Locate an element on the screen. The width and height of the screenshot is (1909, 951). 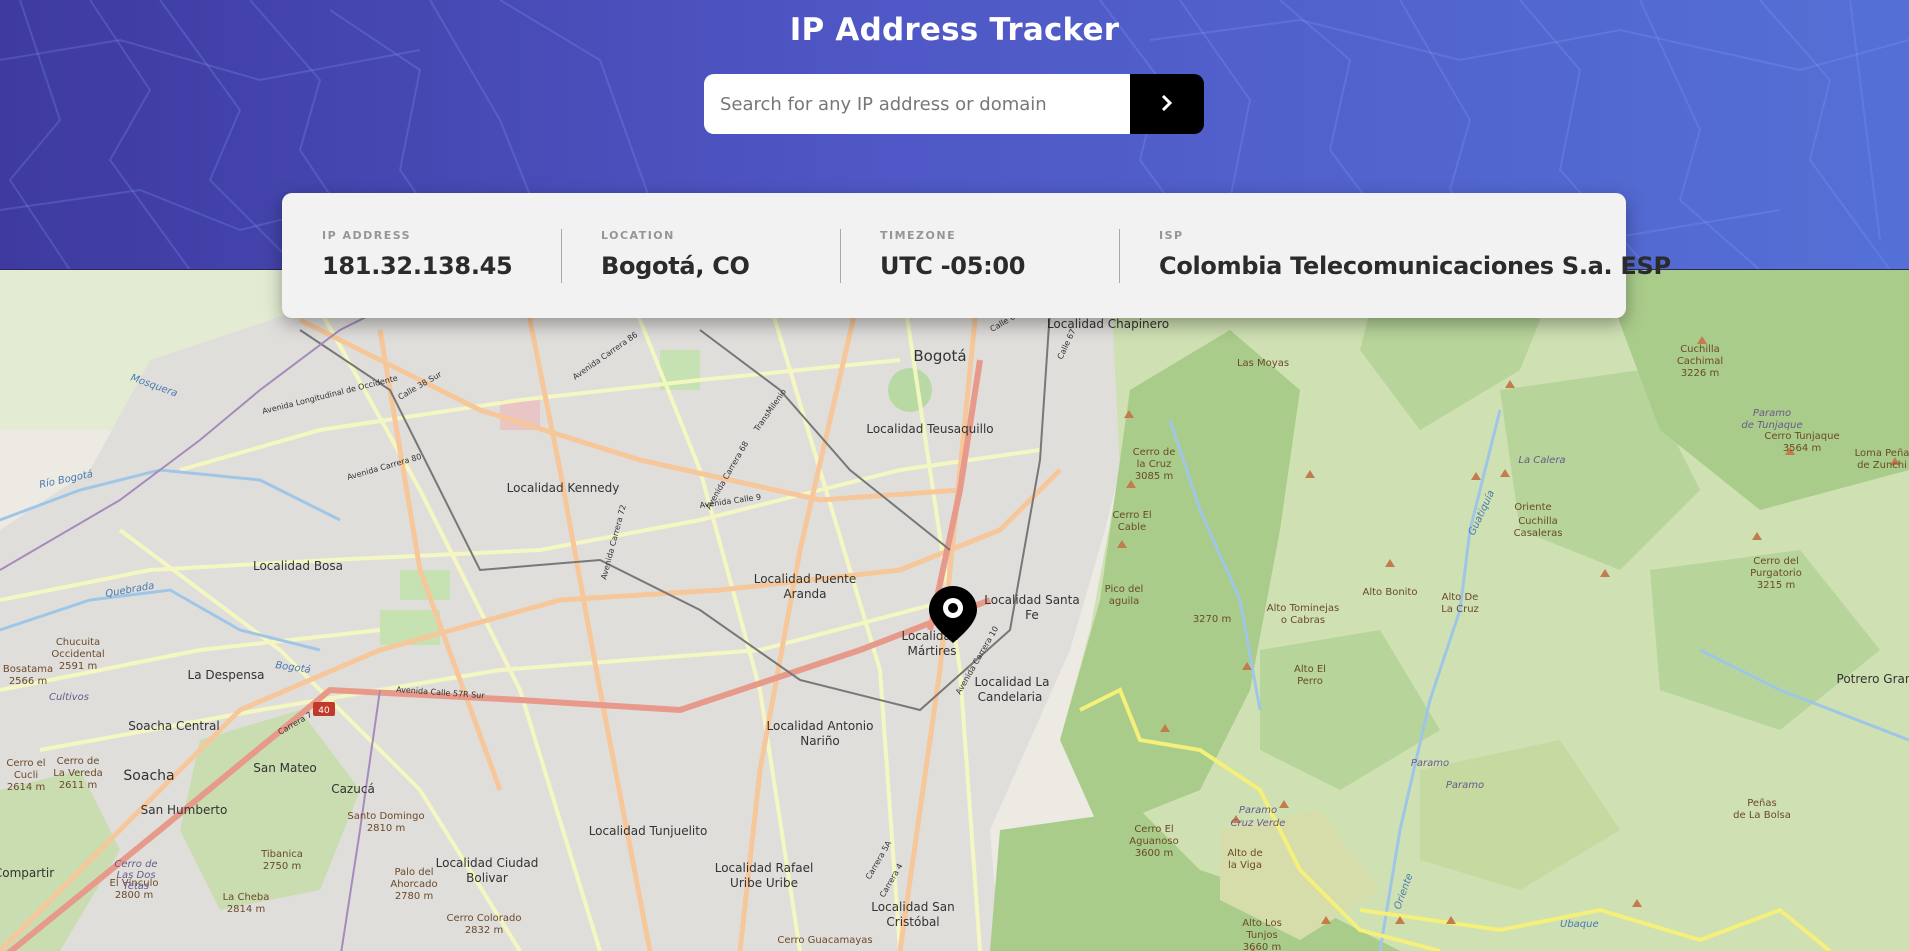
map-label: Localidad Puente is located at coordinates (805, 579).